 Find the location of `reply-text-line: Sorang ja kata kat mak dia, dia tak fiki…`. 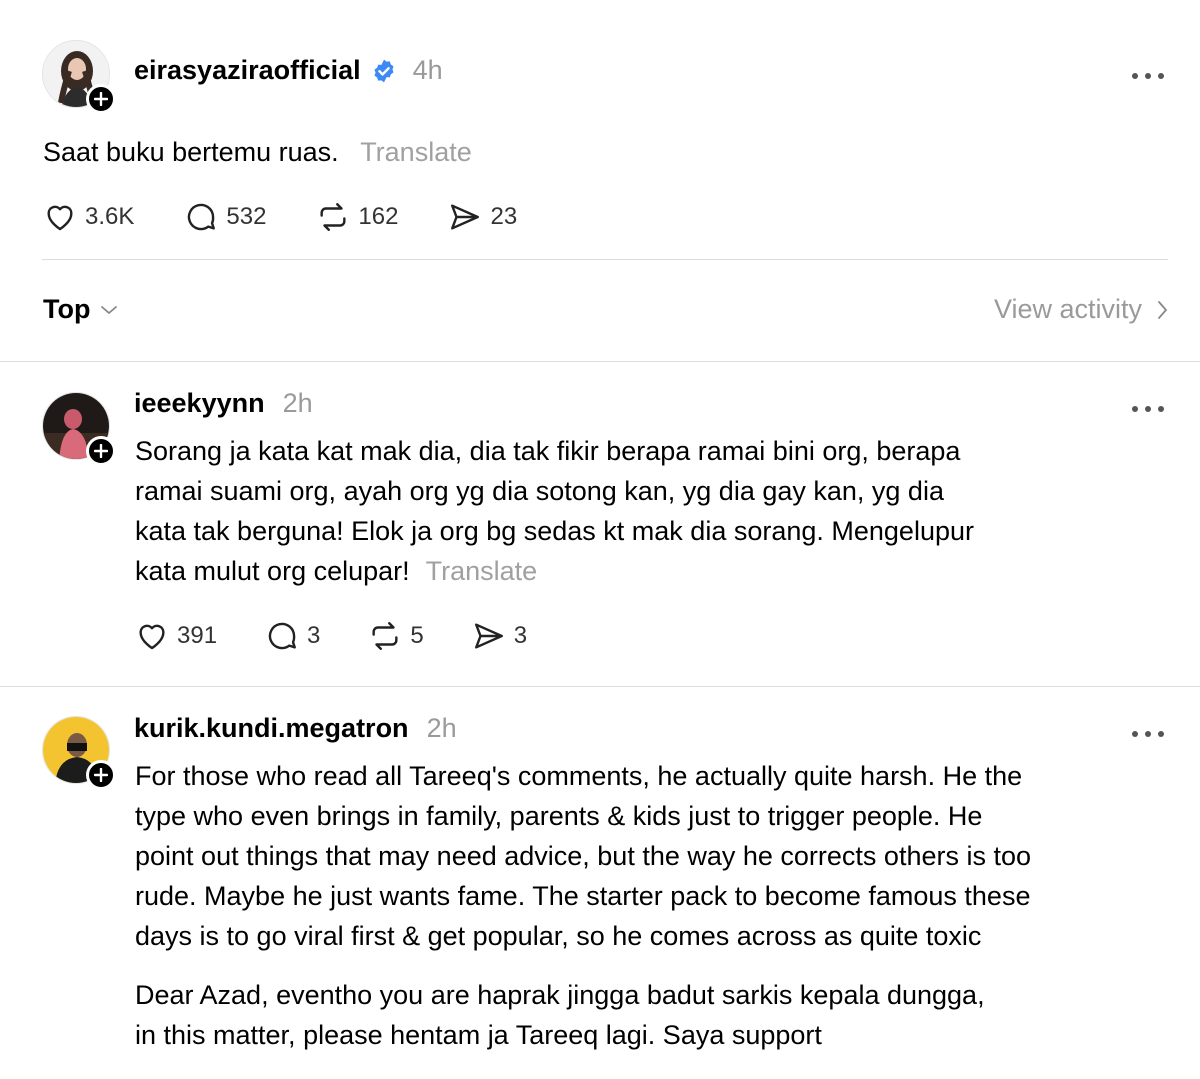

reply-text-line: Sorang ja kata kat mak dia, dia tak fiki… is located at coordinates (548, 451).